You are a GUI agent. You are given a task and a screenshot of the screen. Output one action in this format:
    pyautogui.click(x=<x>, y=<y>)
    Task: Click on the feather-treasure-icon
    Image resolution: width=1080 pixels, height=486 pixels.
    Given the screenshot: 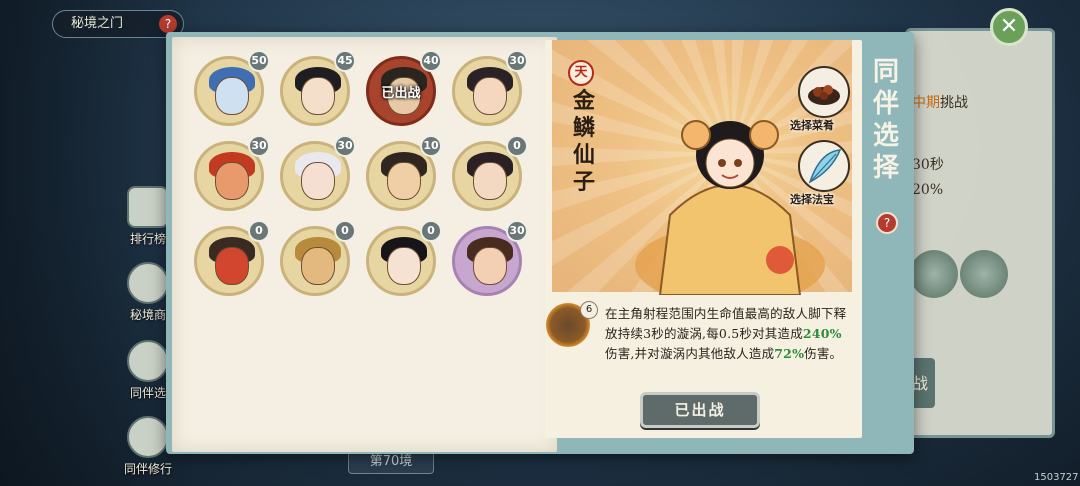 What is the action you would take?
    pyautogui.click(x=825, y=166)
    